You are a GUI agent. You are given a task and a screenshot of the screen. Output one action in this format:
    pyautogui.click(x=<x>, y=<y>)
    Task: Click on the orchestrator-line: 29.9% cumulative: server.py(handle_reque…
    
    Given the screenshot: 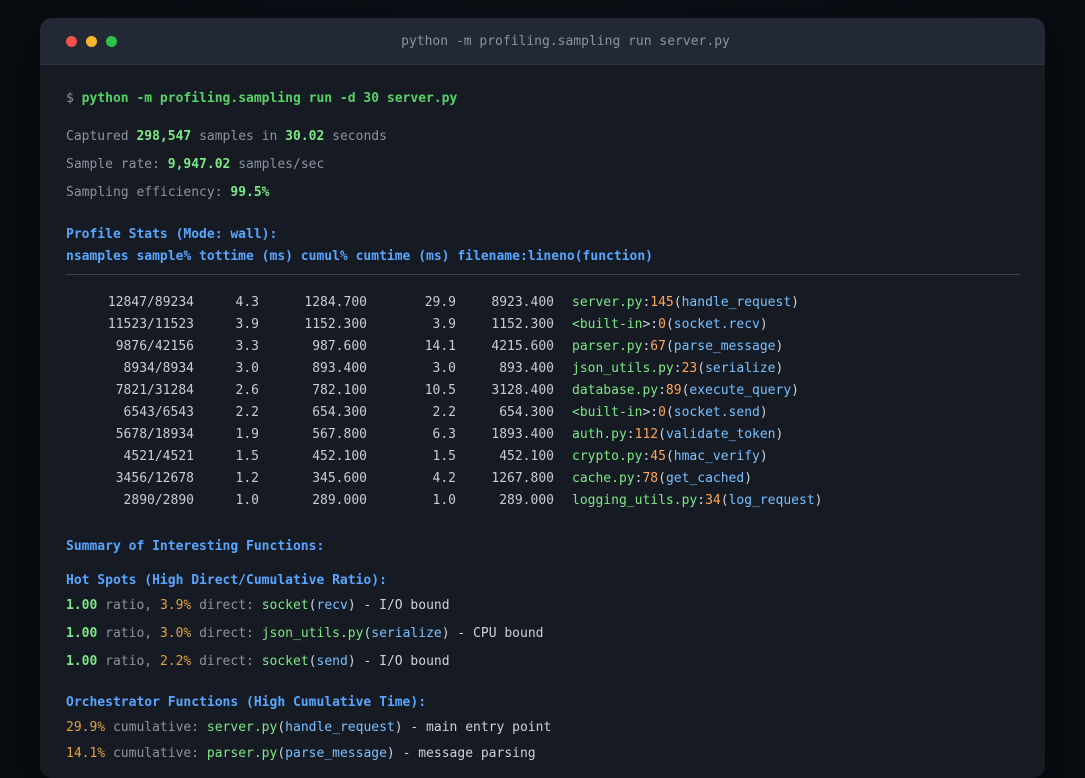 What is the action you would take?
    pyautogui.click(x=543, y=728)
    